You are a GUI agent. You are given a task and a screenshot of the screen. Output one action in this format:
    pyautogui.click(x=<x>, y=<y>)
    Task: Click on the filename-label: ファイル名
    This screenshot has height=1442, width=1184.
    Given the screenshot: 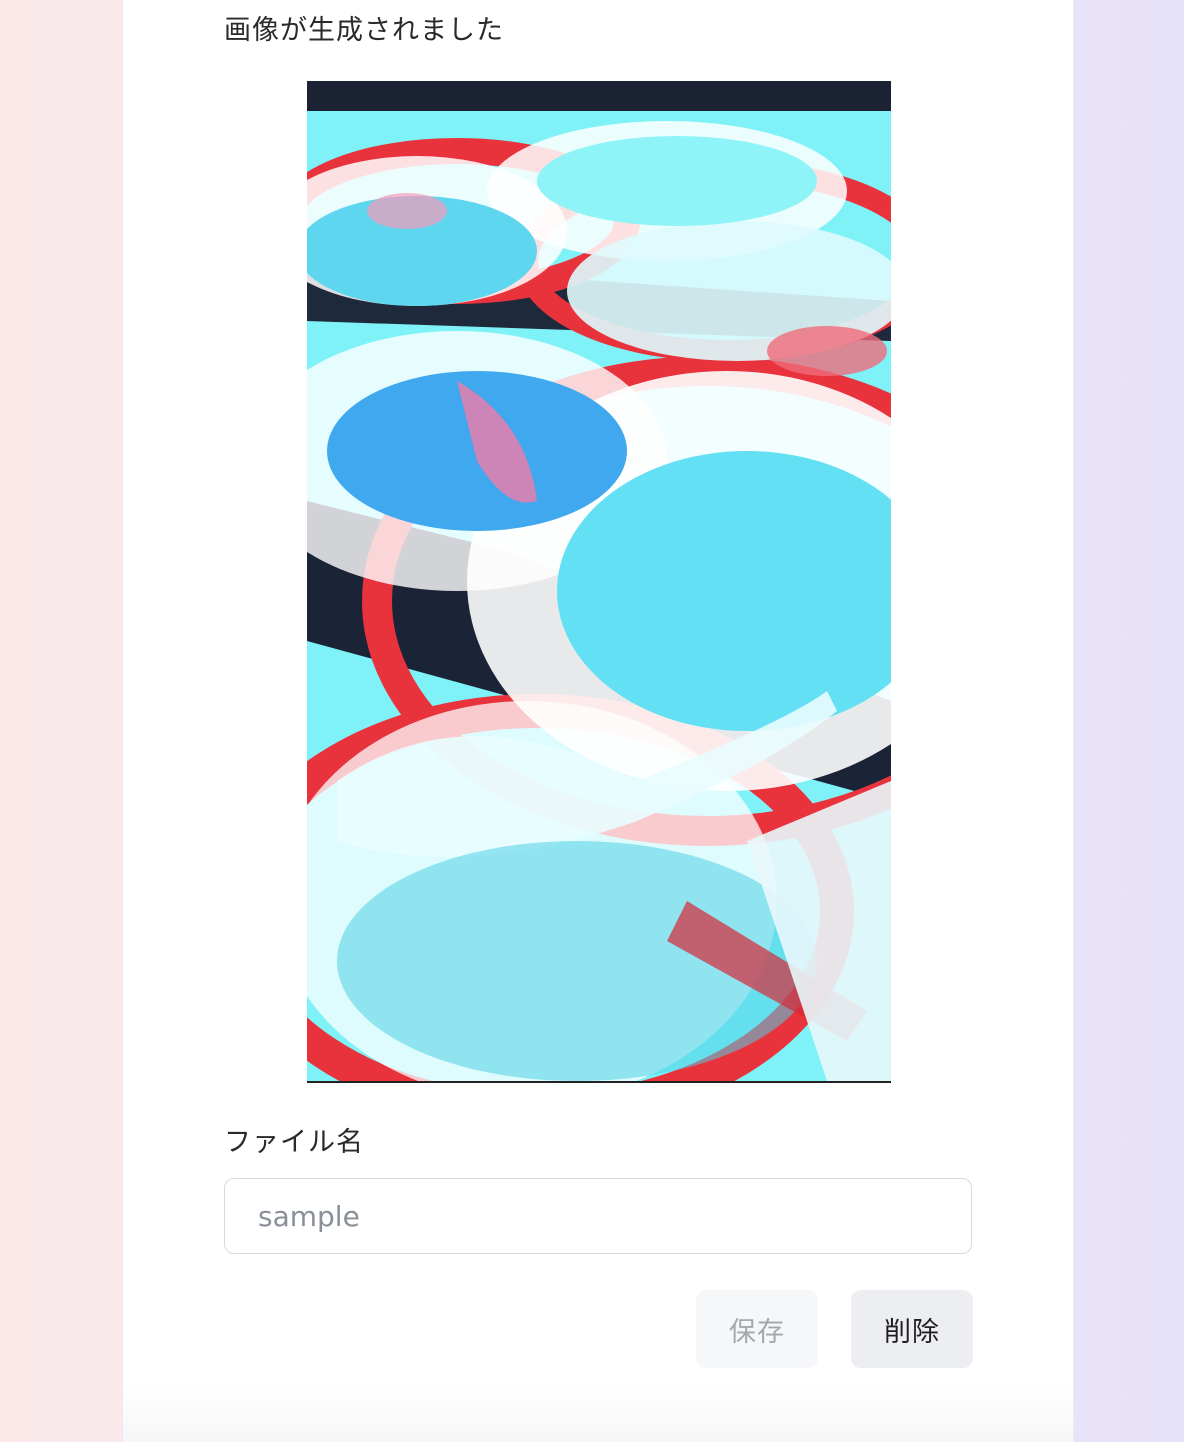 What is the action you would take?
    pyautogui.click(x=294, y=1142)
    